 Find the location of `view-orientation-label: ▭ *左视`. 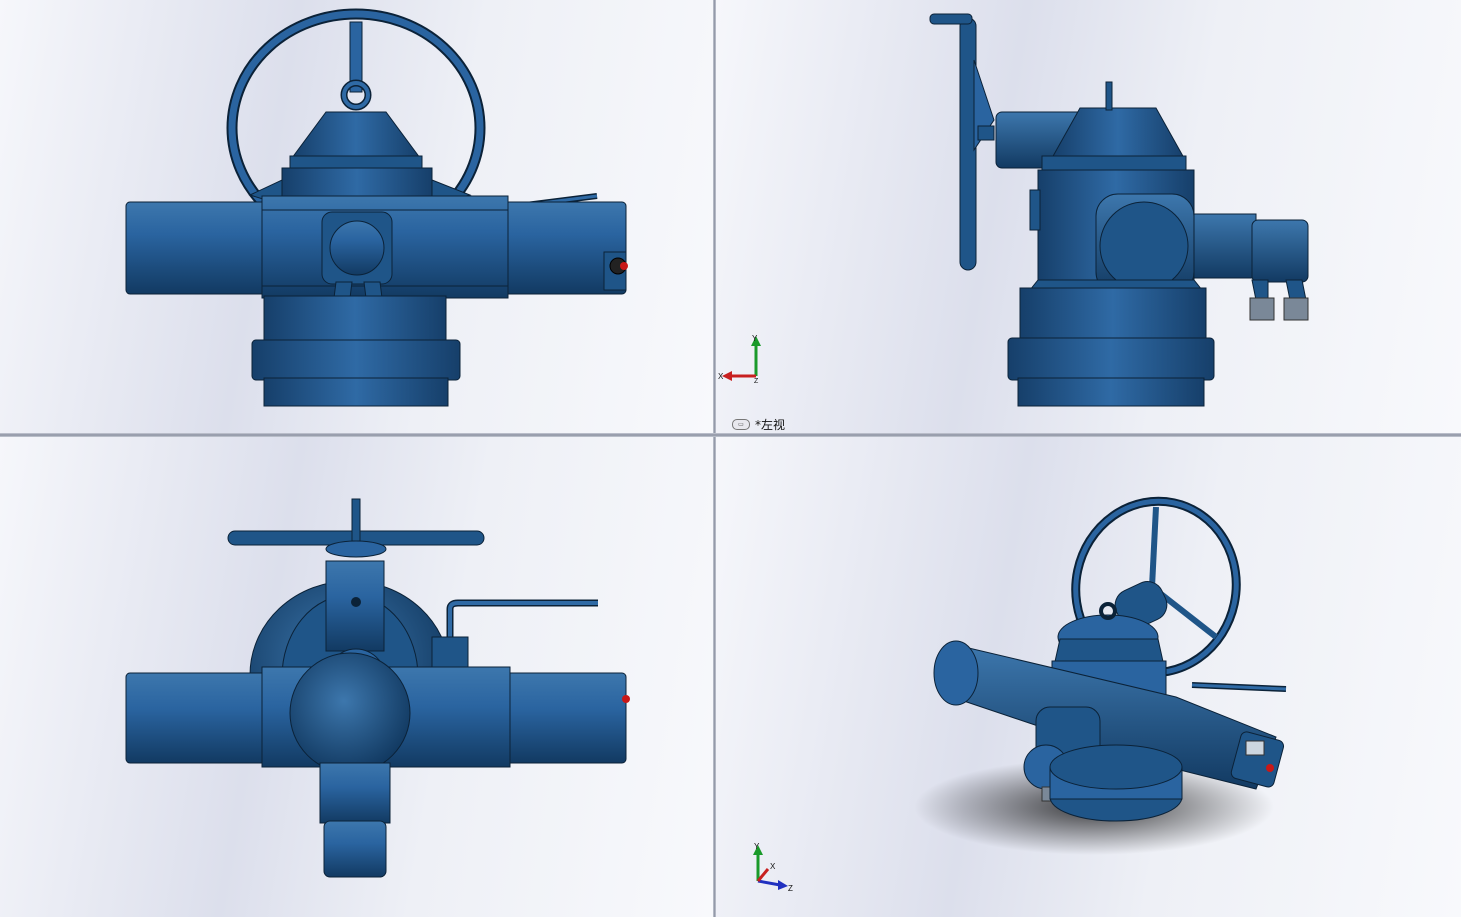

view-orientation-label: ▭ *左视 is located at coordinates (758, 424).